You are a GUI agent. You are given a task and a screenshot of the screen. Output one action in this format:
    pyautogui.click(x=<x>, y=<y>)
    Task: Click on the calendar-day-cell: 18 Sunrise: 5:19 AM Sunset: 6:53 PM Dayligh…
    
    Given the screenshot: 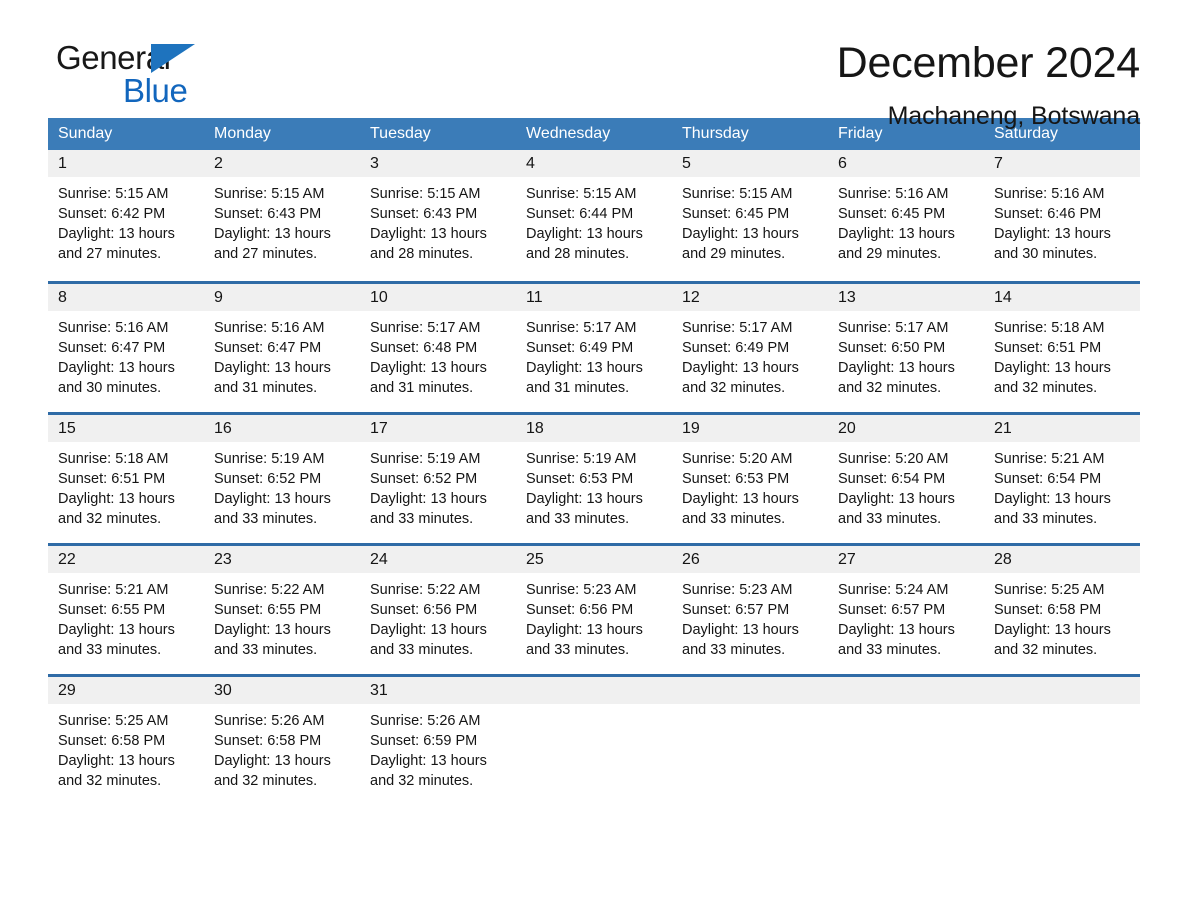 What is the action you would take?
    pyautogui.click(x=594, y=479)
    